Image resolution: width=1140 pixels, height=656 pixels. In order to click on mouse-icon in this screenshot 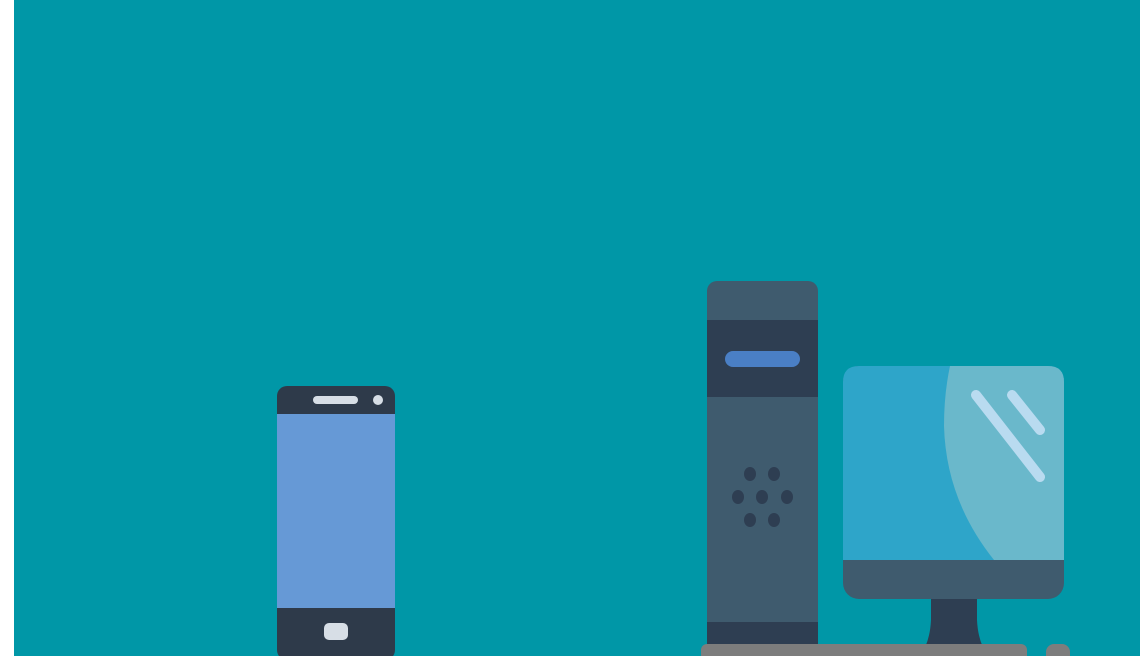, I will do `click(1058, 650)`.